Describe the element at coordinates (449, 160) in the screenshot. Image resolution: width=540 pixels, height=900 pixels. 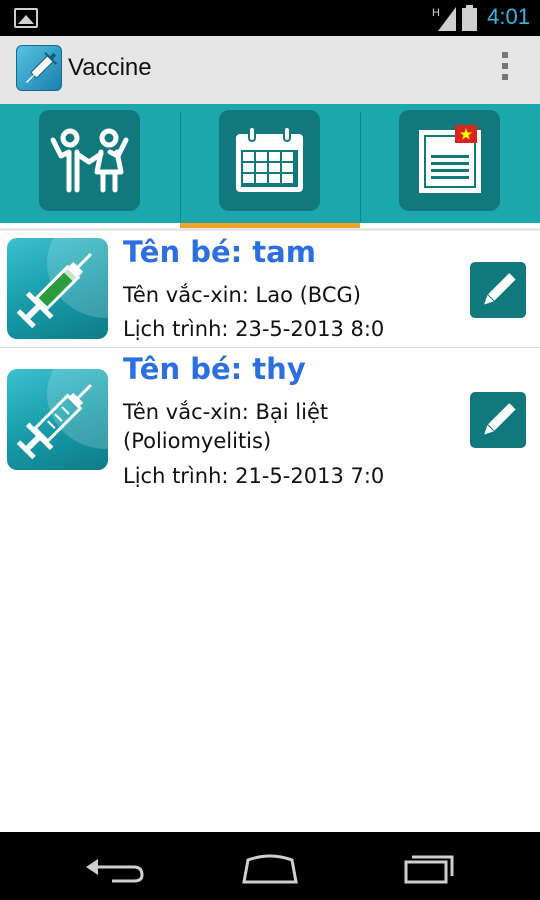
I see `news-icon` at that location.